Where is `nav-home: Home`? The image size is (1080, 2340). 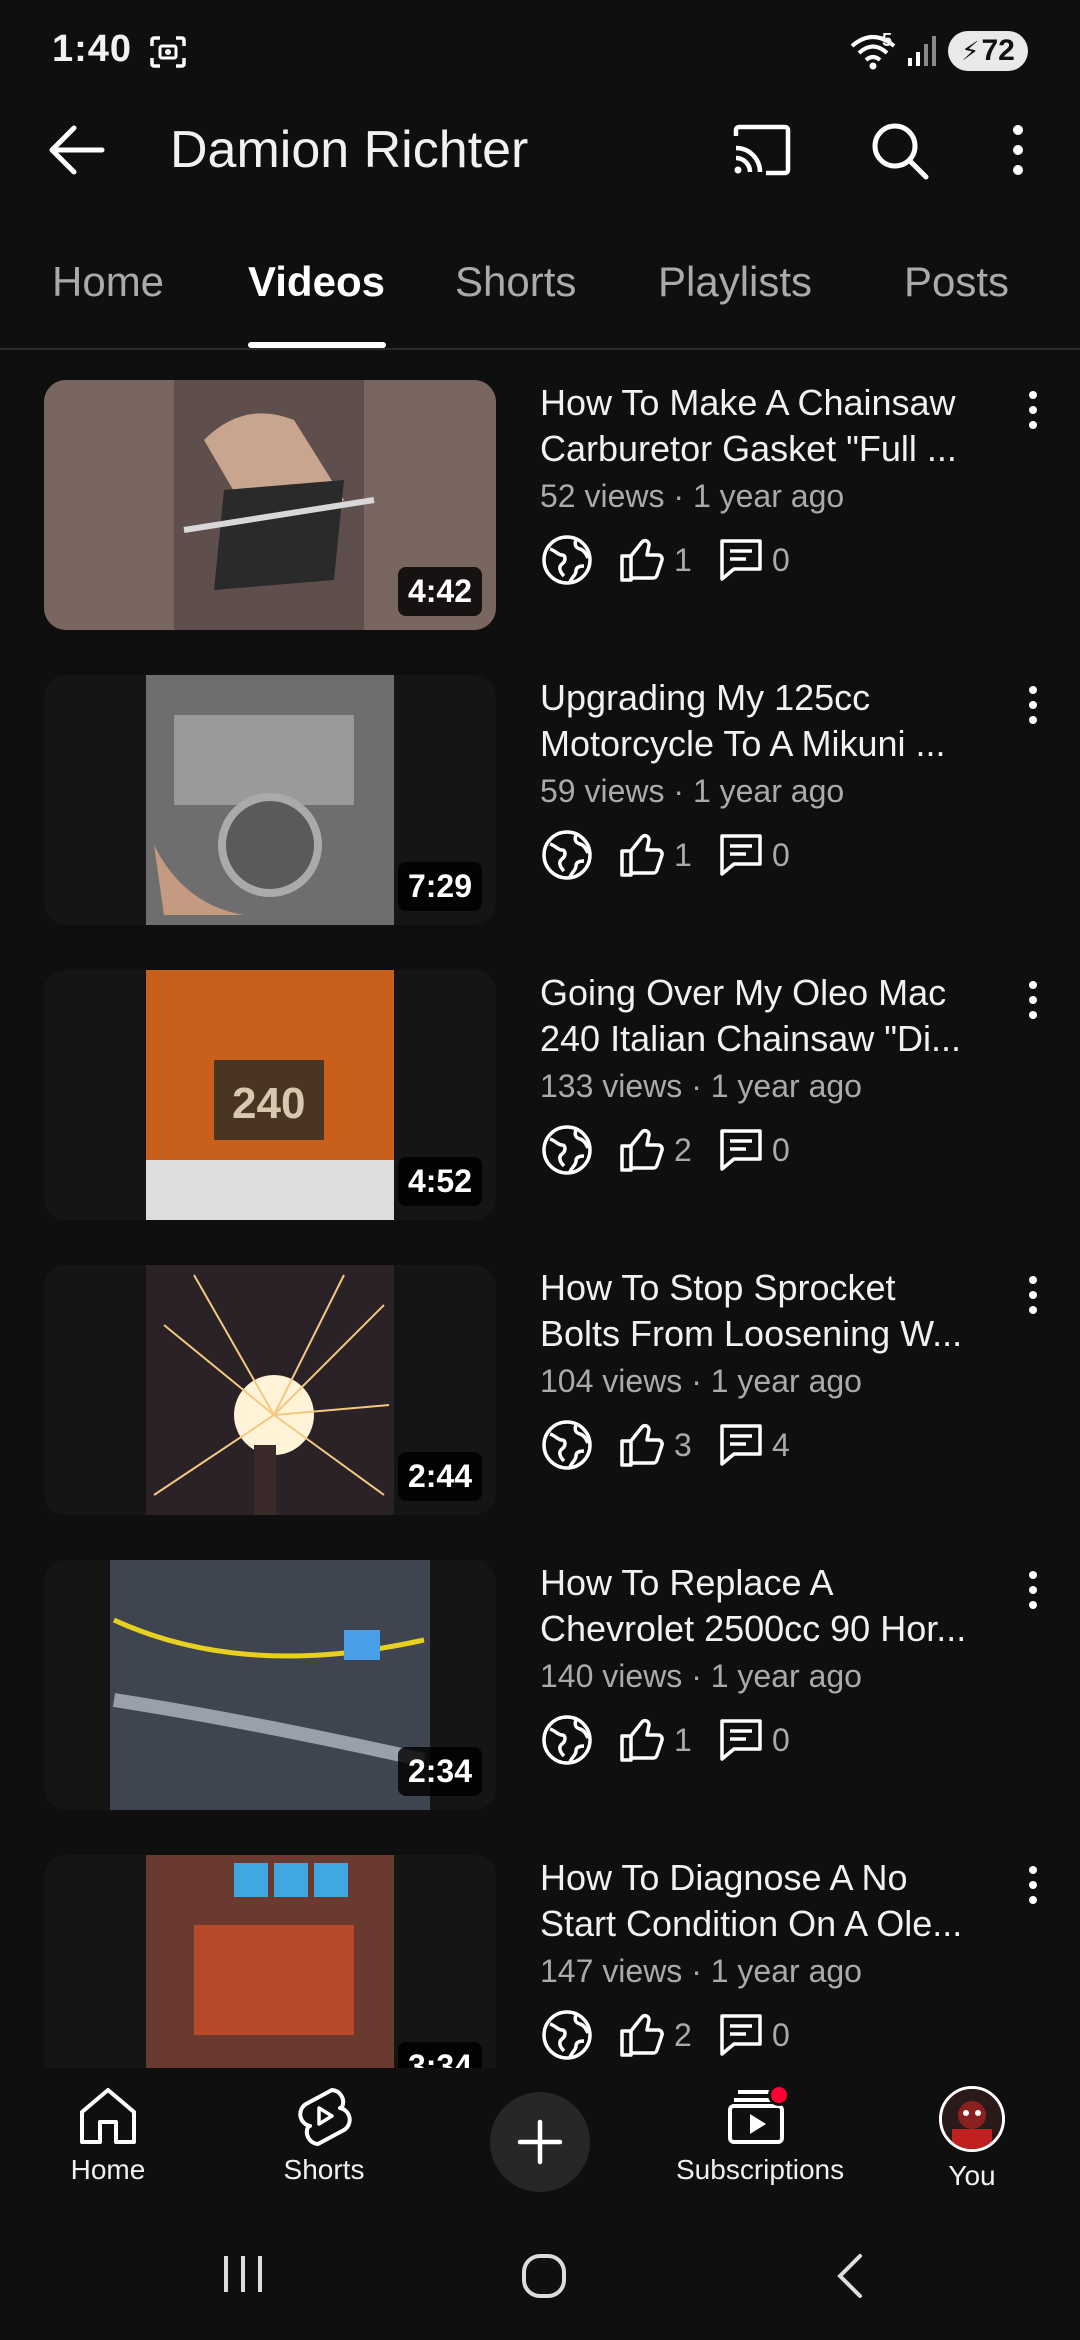
nav-home: Home is located at coordinates (108, 2136).